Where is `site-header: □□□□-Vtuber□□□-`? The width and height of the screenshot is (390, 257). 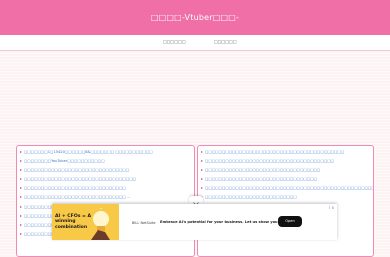
site-header: □□□□-Vtuber□□□- is located at coordinates (195, 17).